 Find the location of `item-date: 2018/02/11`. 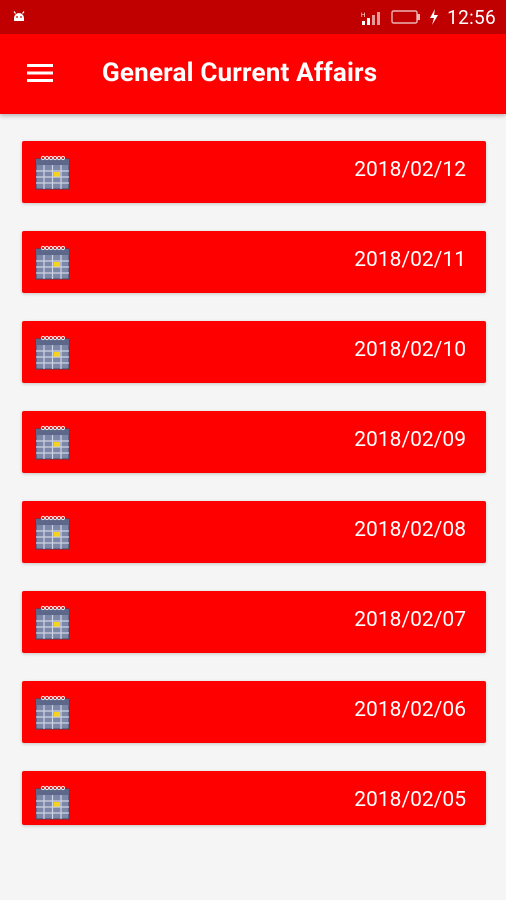

item-date: 2018/02/11 is located at coordinates (410, 260).